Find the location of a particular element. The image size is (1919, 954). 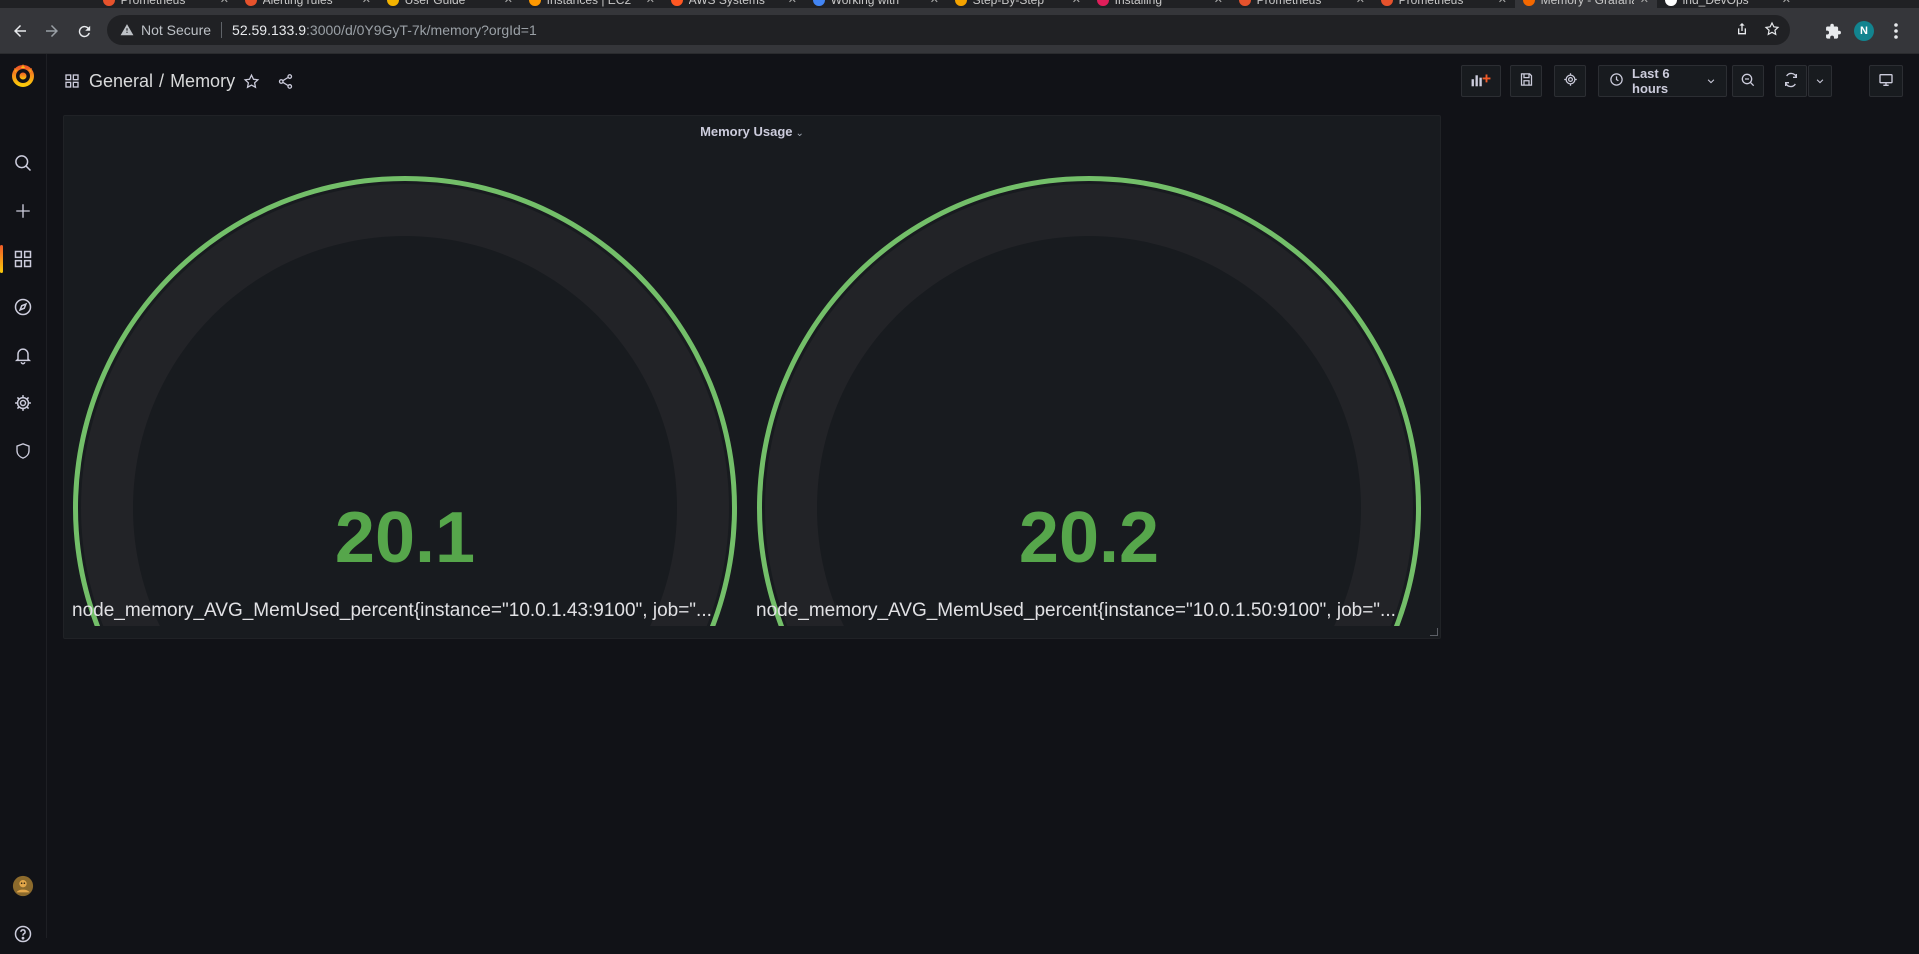

tab-label: User Guide is located at coordinates (451, 3).